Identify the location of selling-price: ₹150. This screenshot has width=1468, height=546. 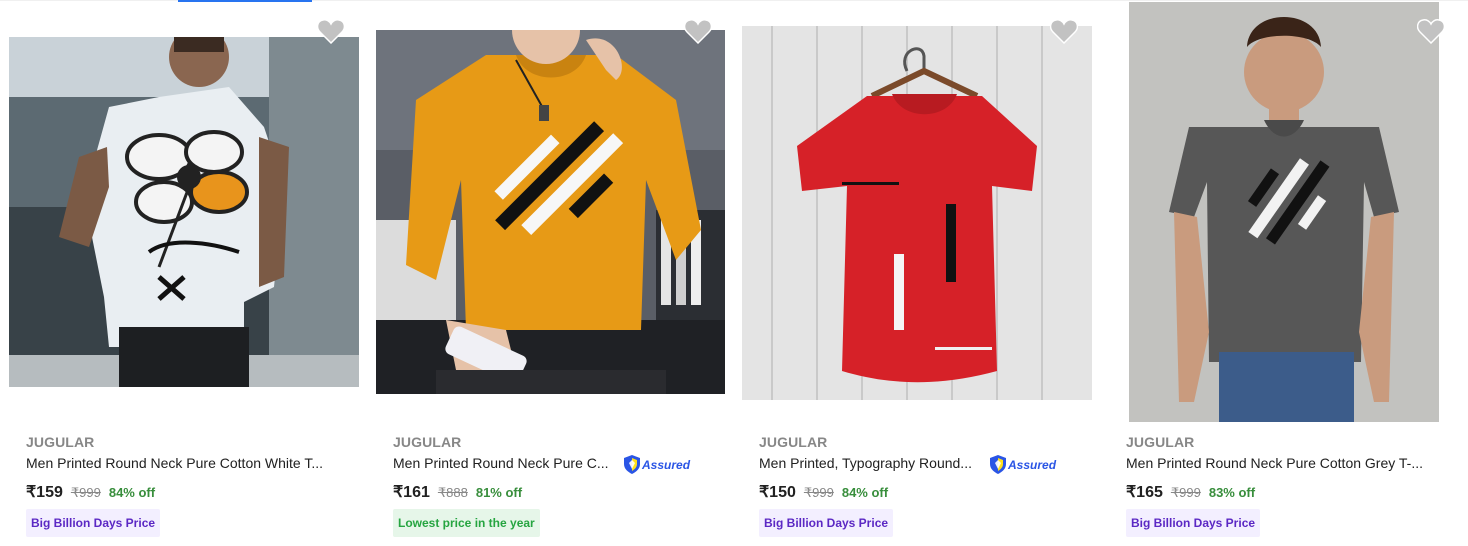
(777, 492).